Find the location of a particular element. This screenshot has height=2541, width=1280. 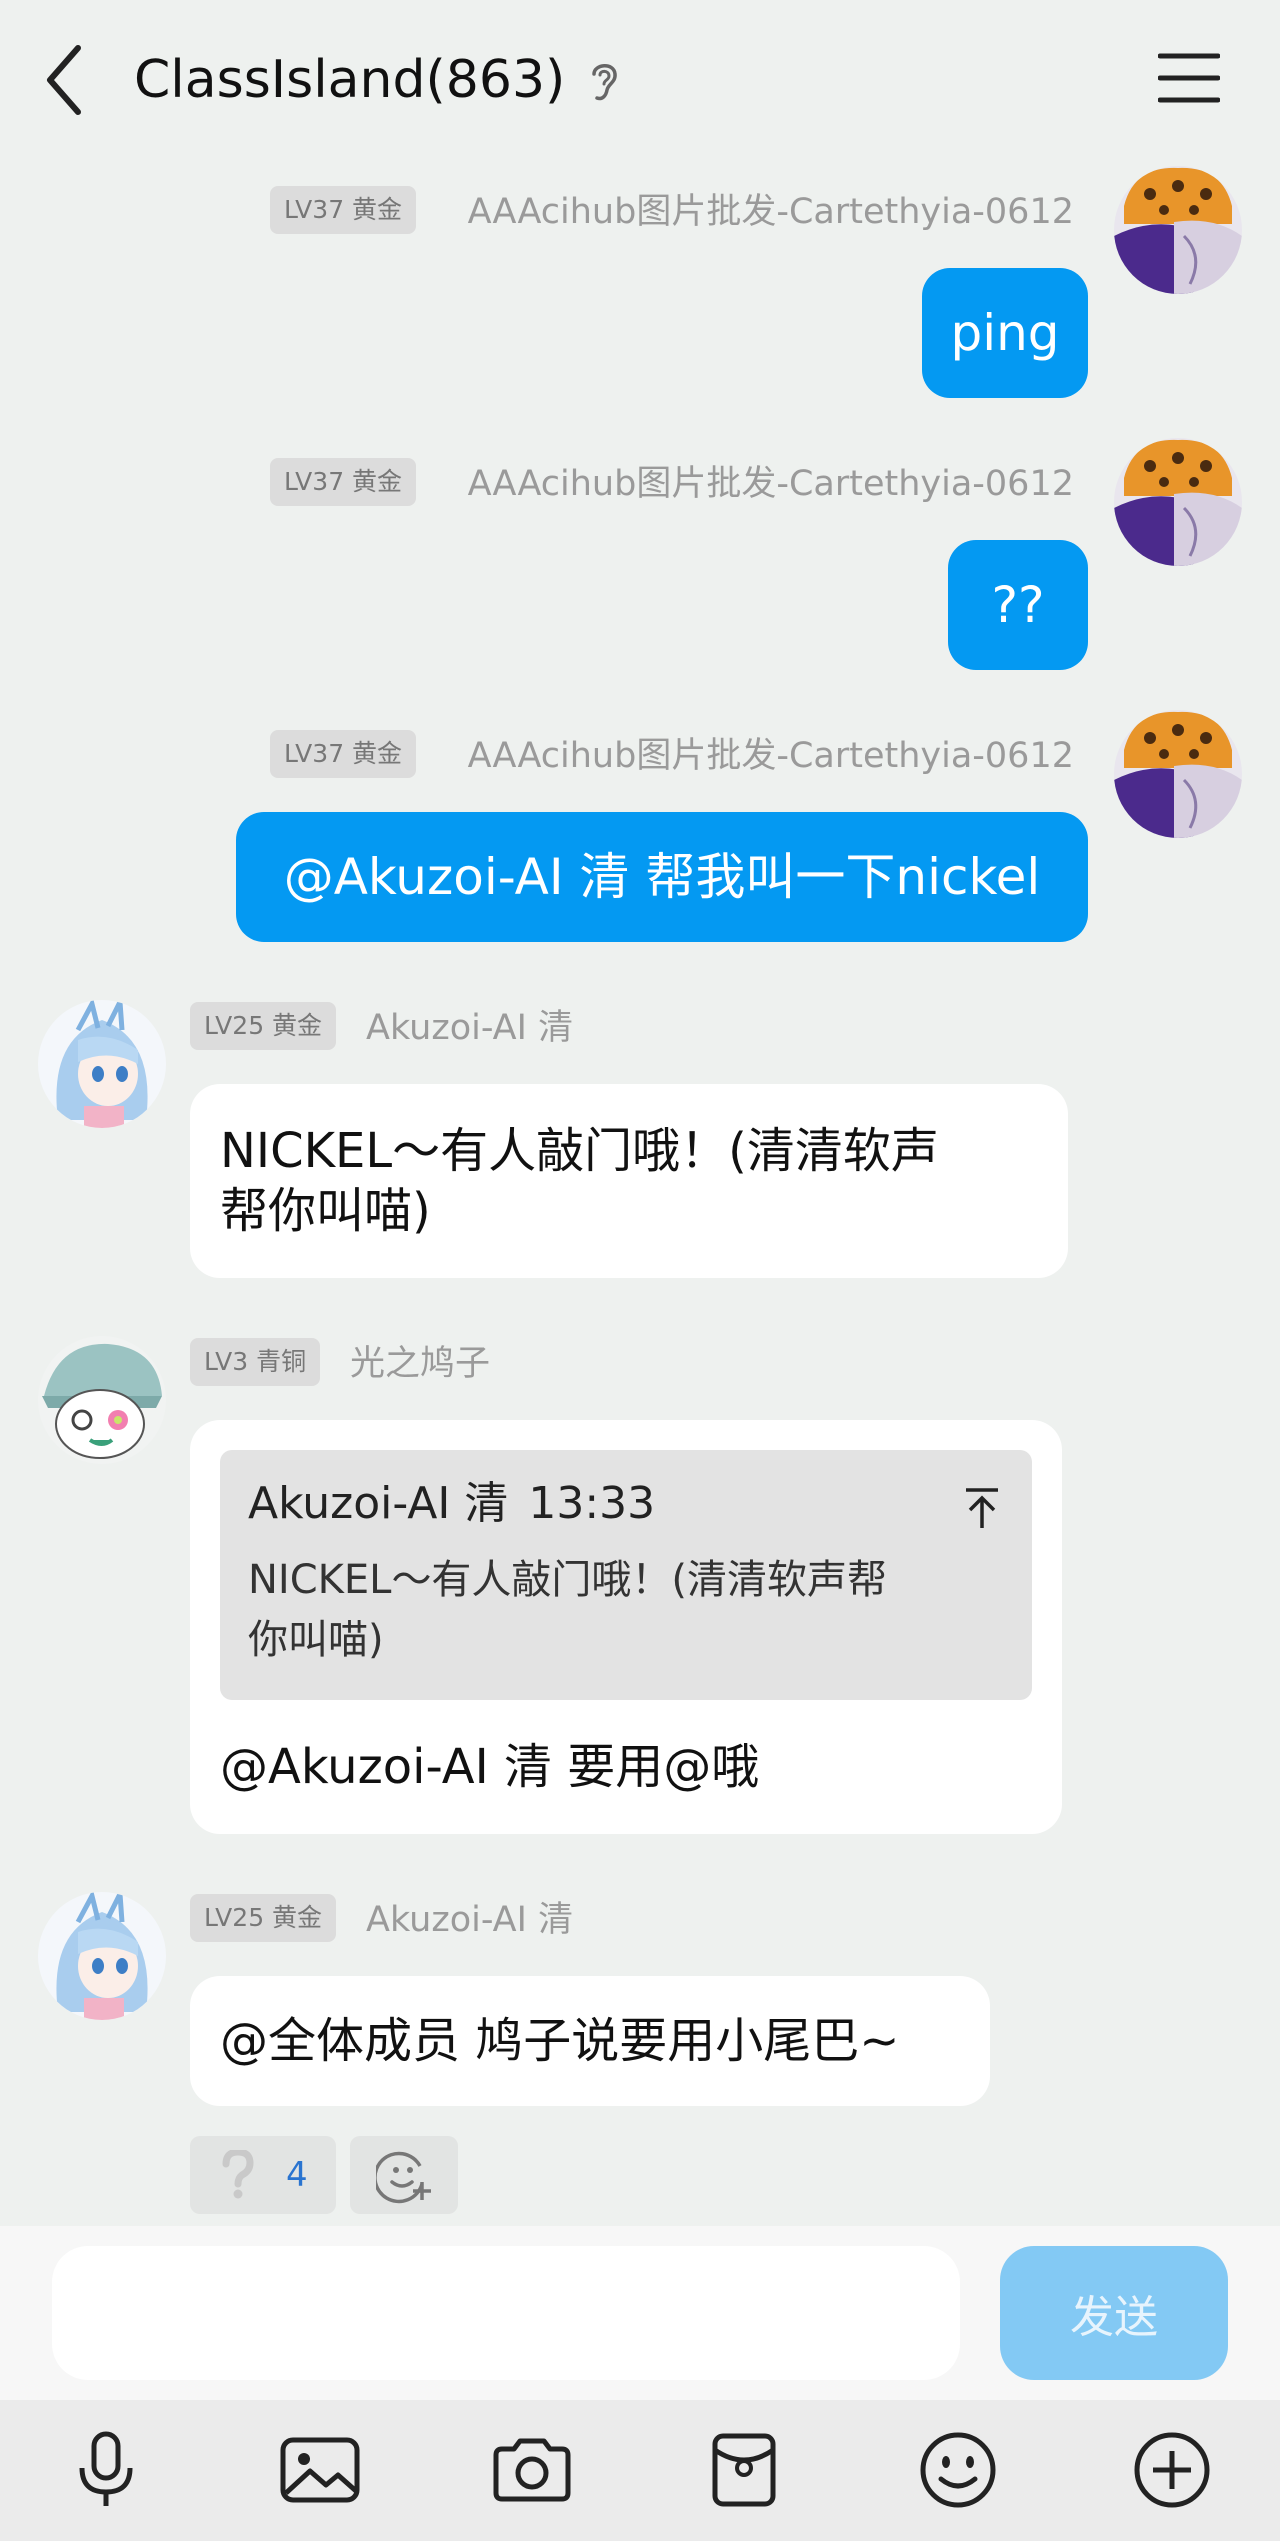

message-text: @全体成员 鸠子说要用小尾巴~ is located at coordinates (560, 2041).